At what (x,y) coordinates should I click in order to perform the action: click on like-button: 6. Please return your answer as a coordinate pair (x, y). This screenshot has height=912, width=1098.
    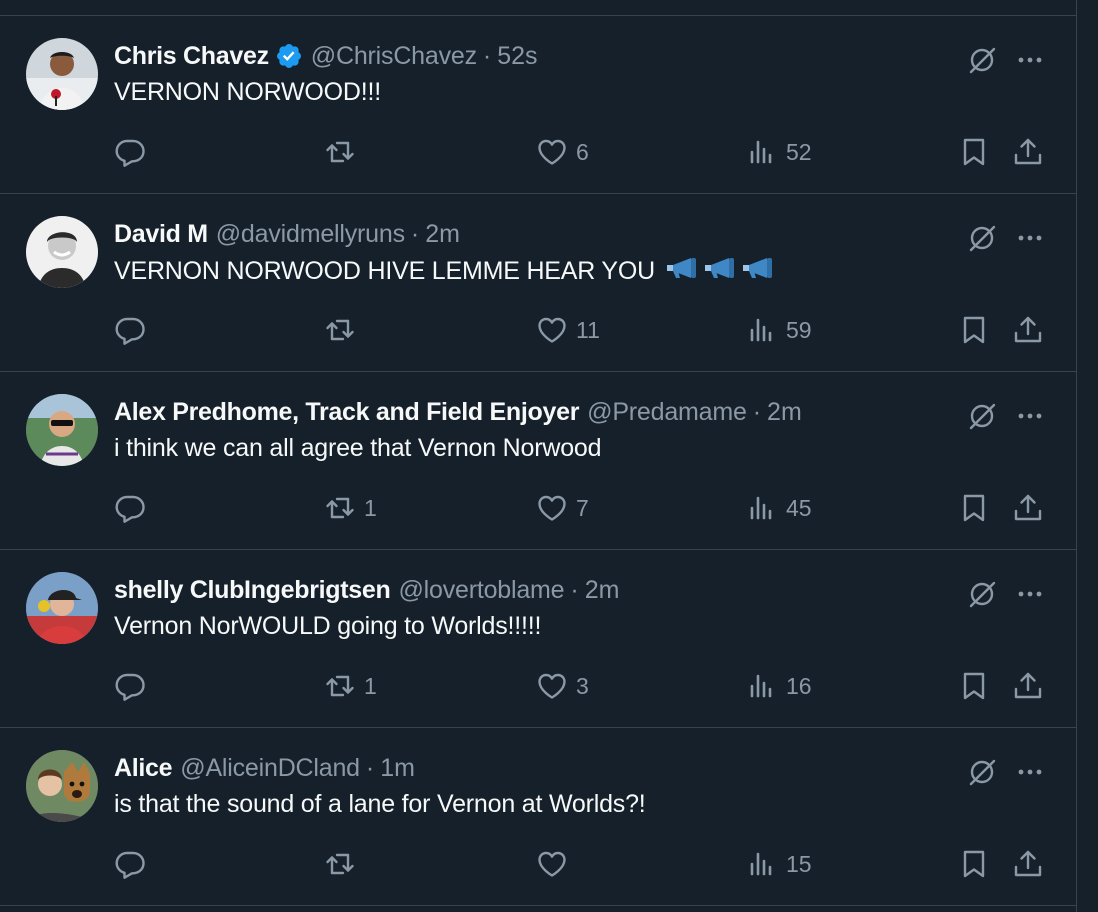
    Looking at the image, I should click on (562, 152).